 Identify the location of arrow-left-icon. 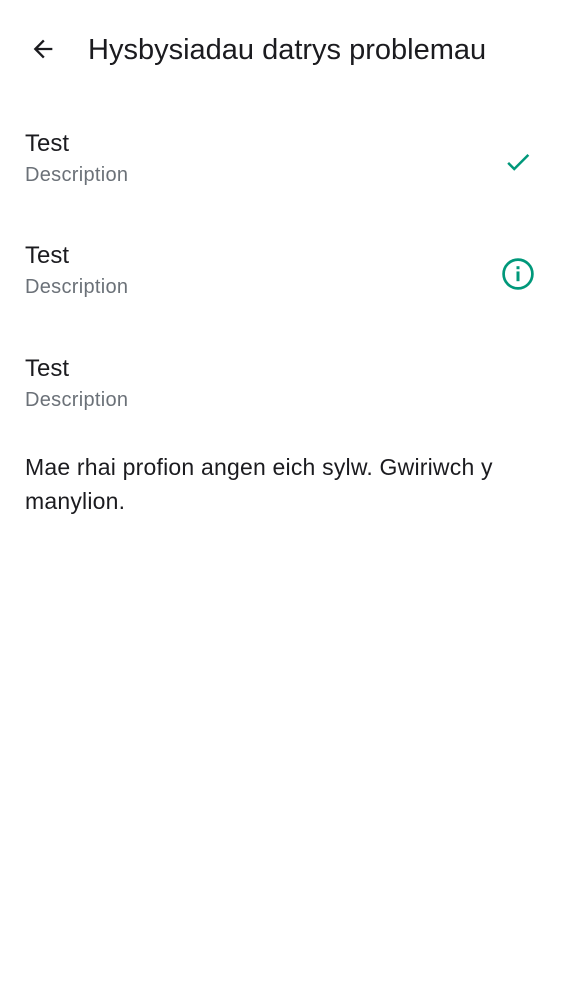
(43, 49).